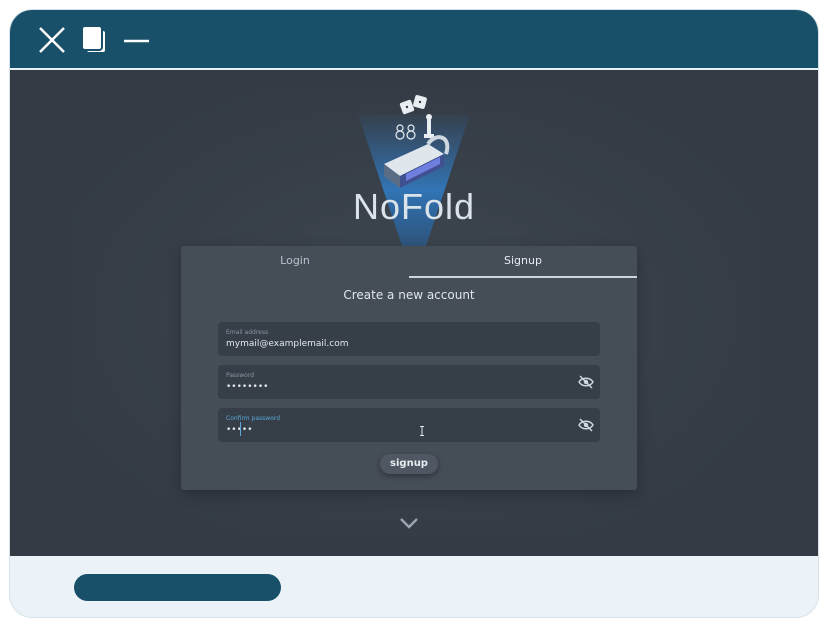 This screenshot has width=824, height=628. What do you see at coordinates (414, 206) in the screenshot?
I see `app-brand-name: NoFold` at bounding box center [414, 206].